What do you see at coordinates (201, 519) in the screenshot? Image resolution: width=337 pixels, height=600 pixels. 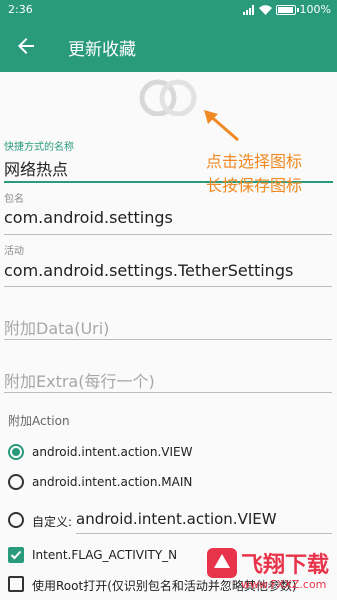 I see `custom-action-input: android.intent.action.VIEW` at bounding box center [201, 519].